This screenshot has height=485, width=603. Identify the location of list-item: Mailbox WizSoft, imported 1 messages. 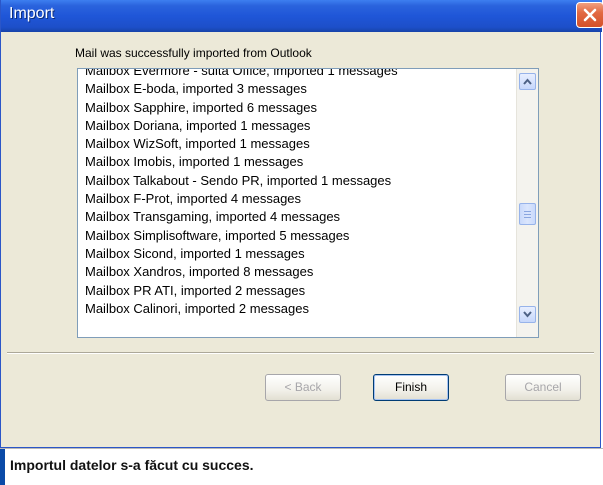
(197, 144).